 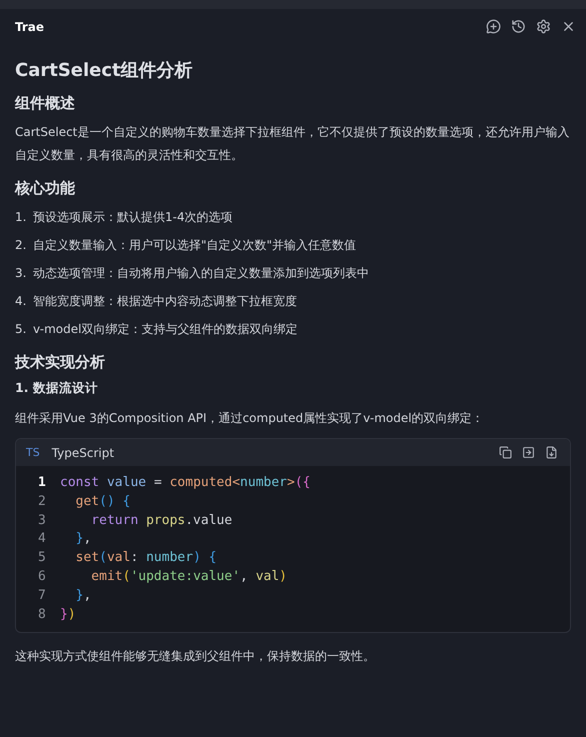 I want to click on settings-icon, so click(x=543, y=26).